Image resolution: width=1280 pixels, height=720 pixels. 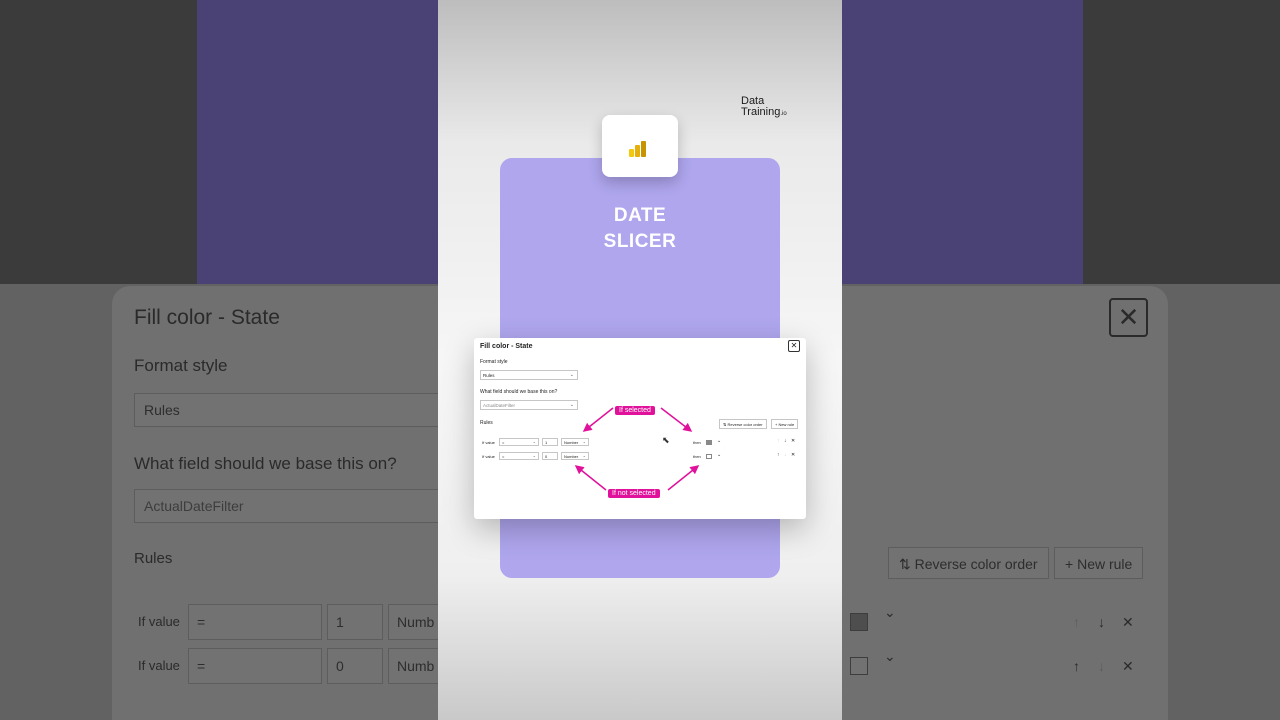 What do you see at coordinates (529, 375) in the screenshot?
I see `format-style-select: Rules ⌄` at bounding box center [529, 375].